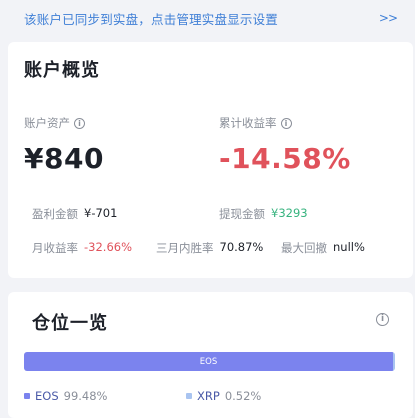 The height and width of the screenshot is (418, 415). Describe the element at coordinates (47, 396) in the screenshot. I see `legend-name: EOS` at that location.